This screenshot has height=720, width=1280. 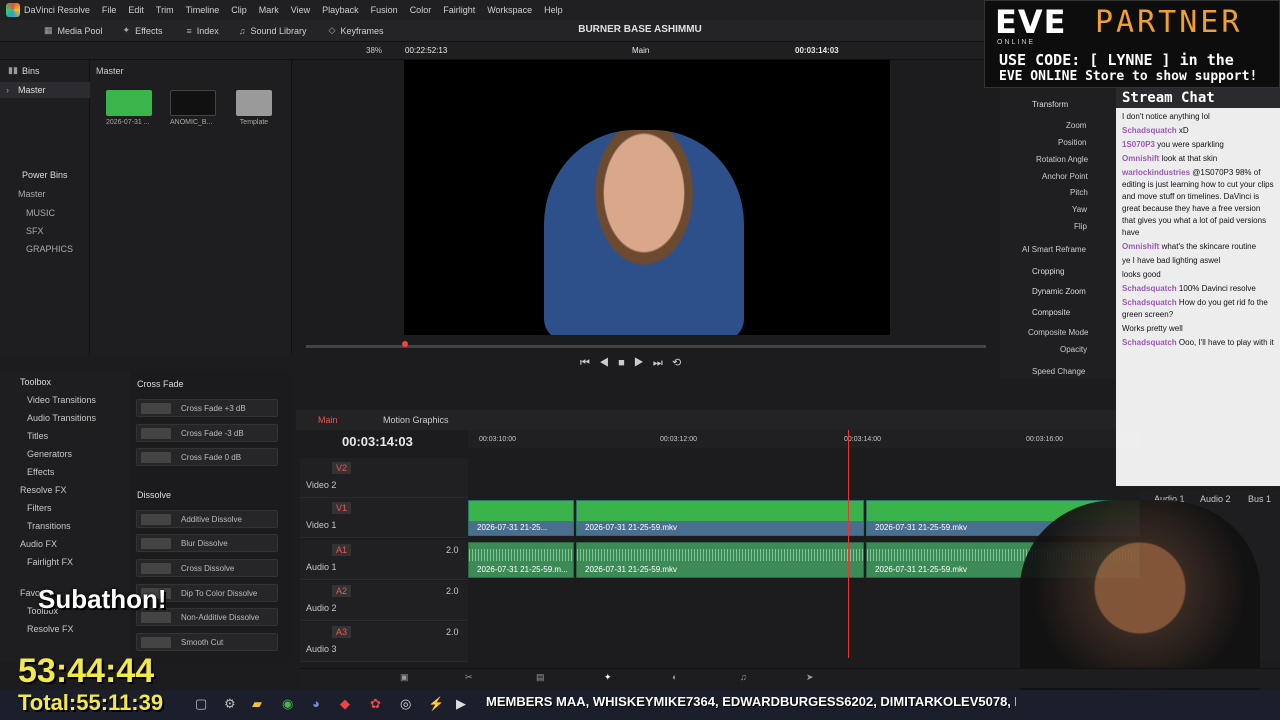 What do you see at coordinates (461, 704) in the screenshot?
I see `media-player-icon: ▶` at bounding box center [461, 704].